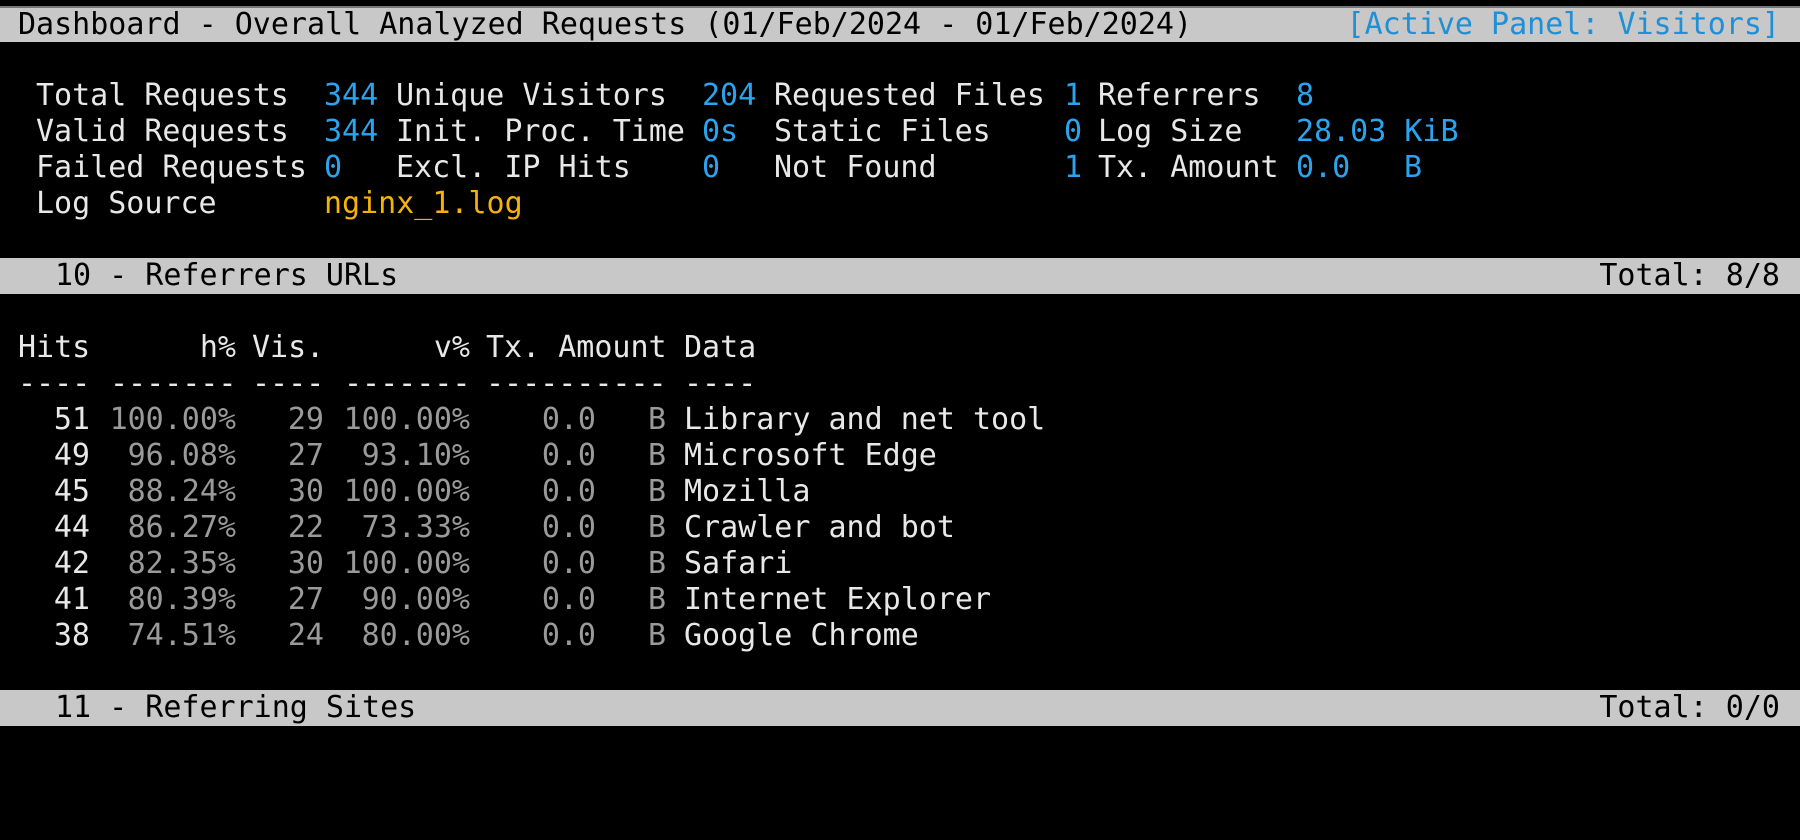  What do you see at coordinates (181, 455) in the screenshot?
I see `cell-hpct: 96.08%` at bounding box center [181, 455].